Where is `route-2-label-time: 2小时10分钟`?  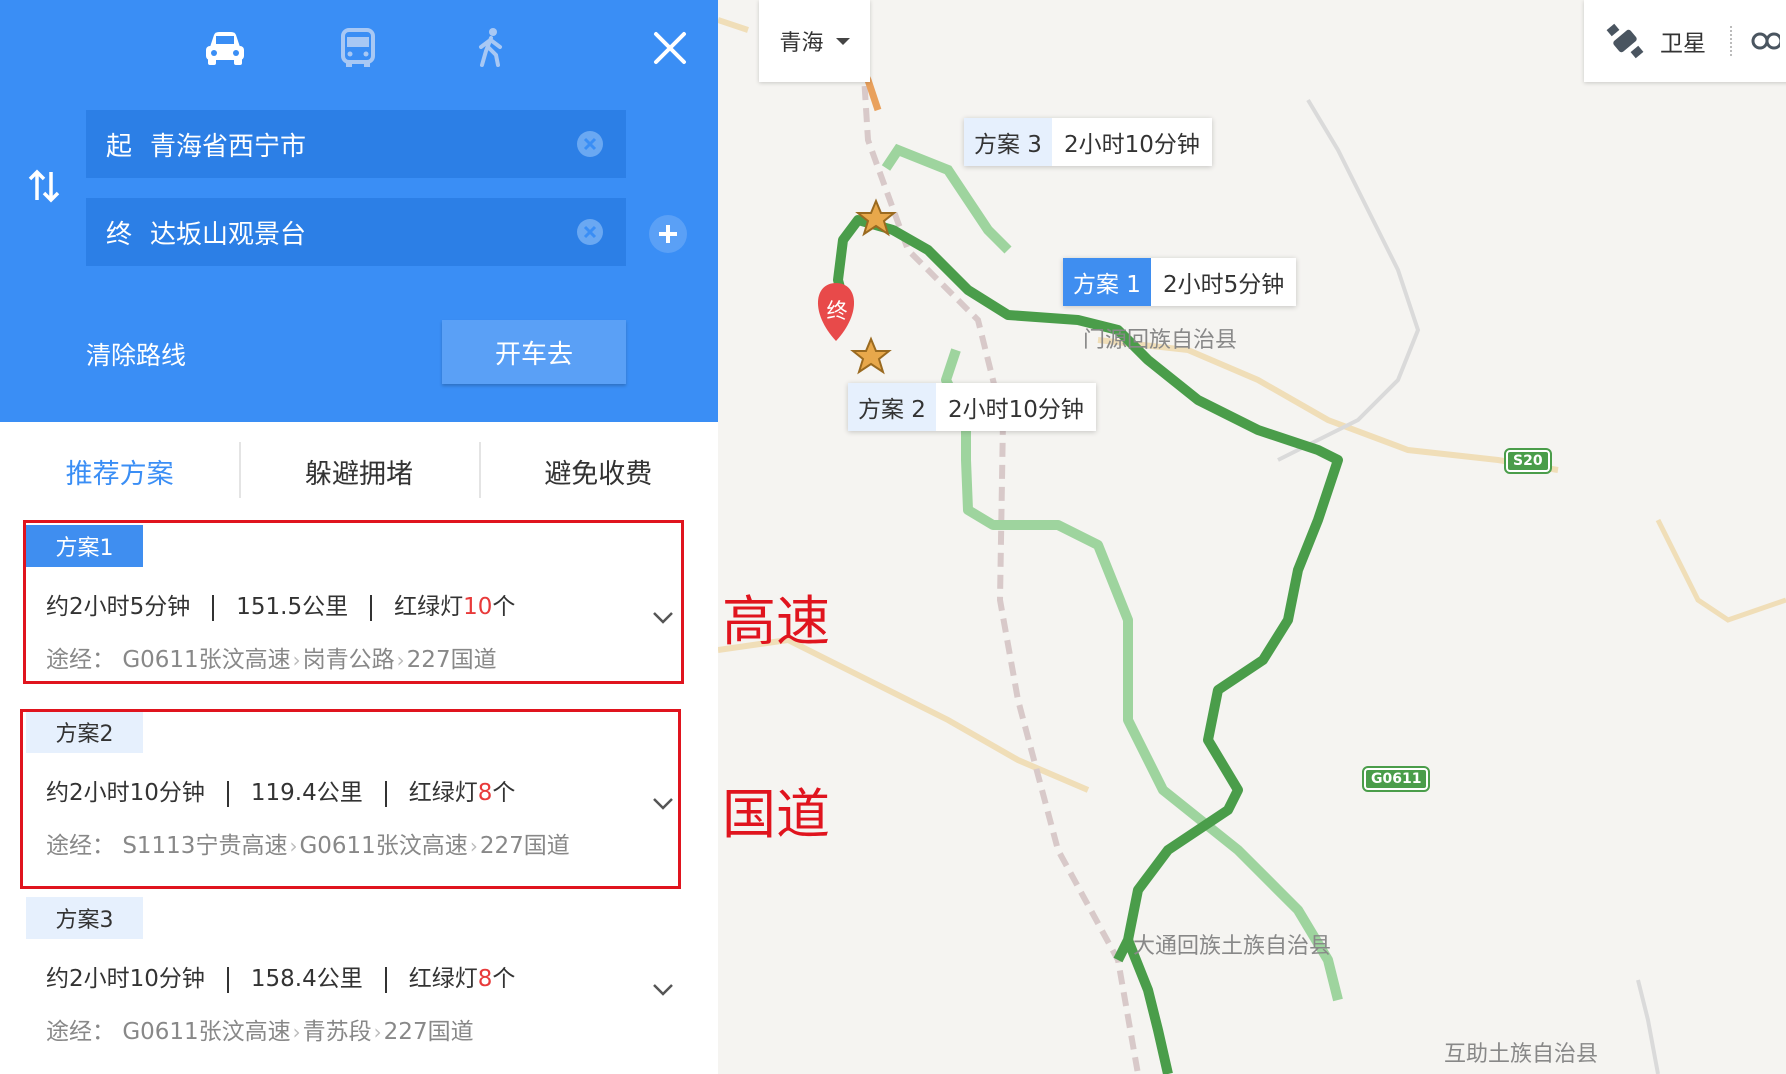 route-2-label-time: 2小时10分钟 is located at coordinates (1015, 407).